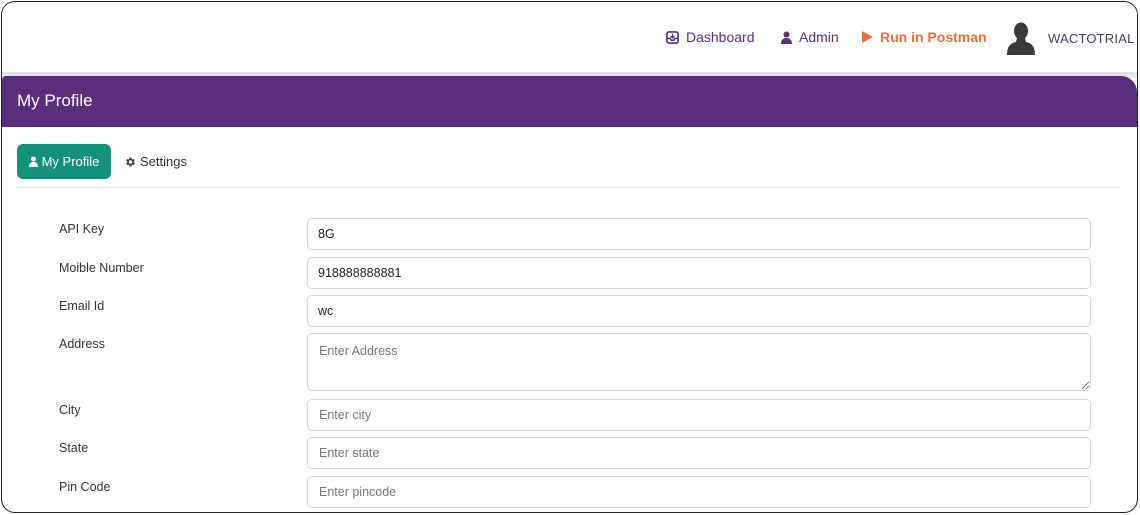 The width and height of the screenshot is (1140, 515). What do you see at coordinates (867, 37) in the screenshot?
I see `play-icon` at bounding box center [867, 37].